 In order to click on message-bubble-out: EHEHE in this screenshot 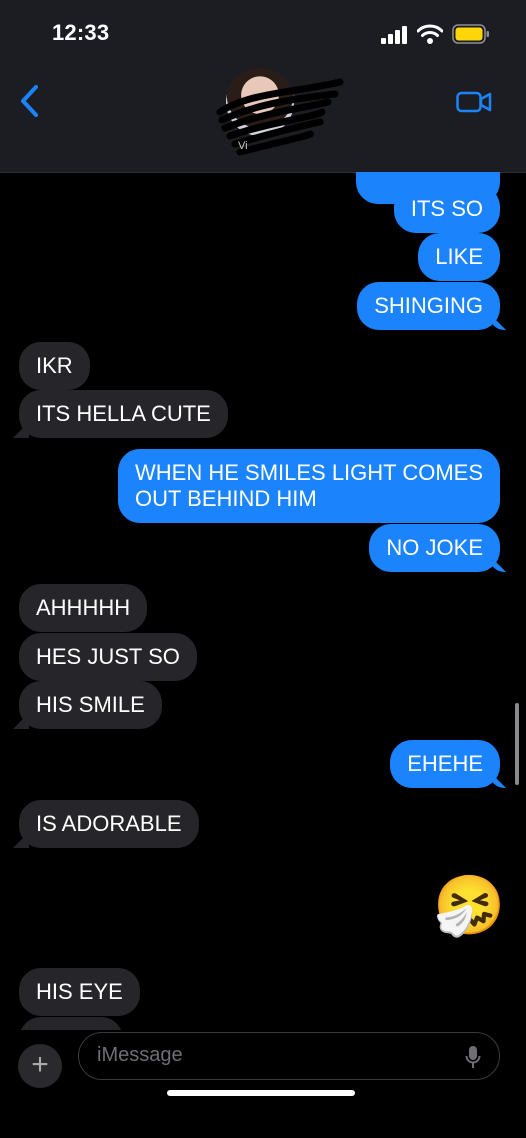, I will do `click(445, 764)`.